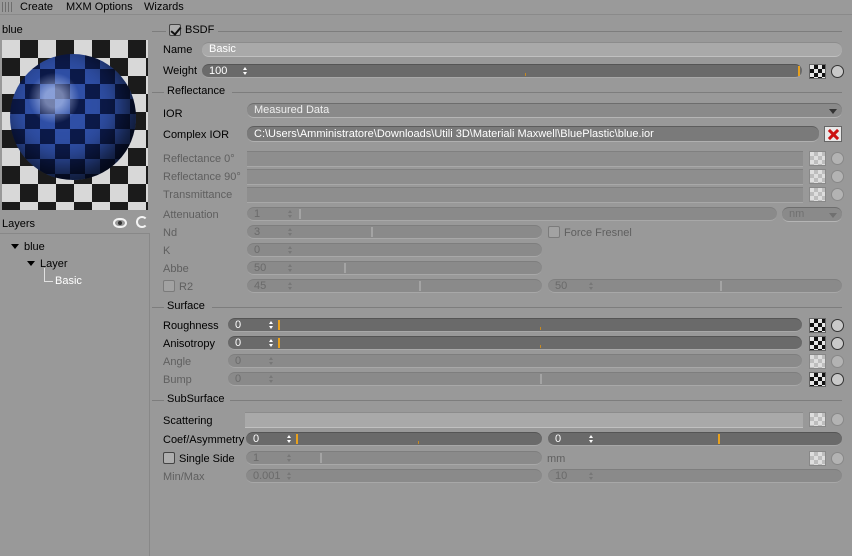  What do you see at coordinates (164, 7) in the screenshot?
I see `menu-wizards: Wizards` at bounding box center [164, 7].